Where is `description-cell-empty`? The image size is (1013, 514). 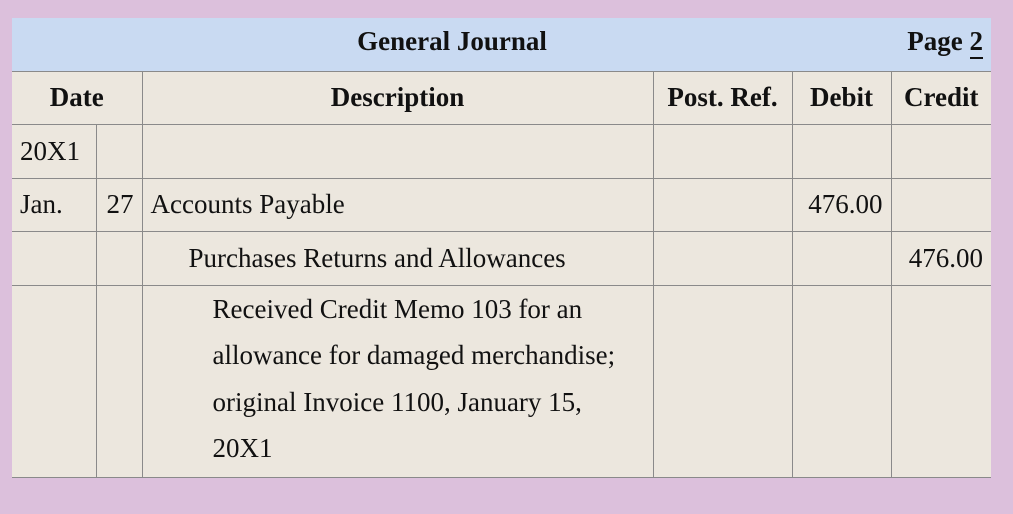 description-cell-empty is located at coordinates (397, 151).